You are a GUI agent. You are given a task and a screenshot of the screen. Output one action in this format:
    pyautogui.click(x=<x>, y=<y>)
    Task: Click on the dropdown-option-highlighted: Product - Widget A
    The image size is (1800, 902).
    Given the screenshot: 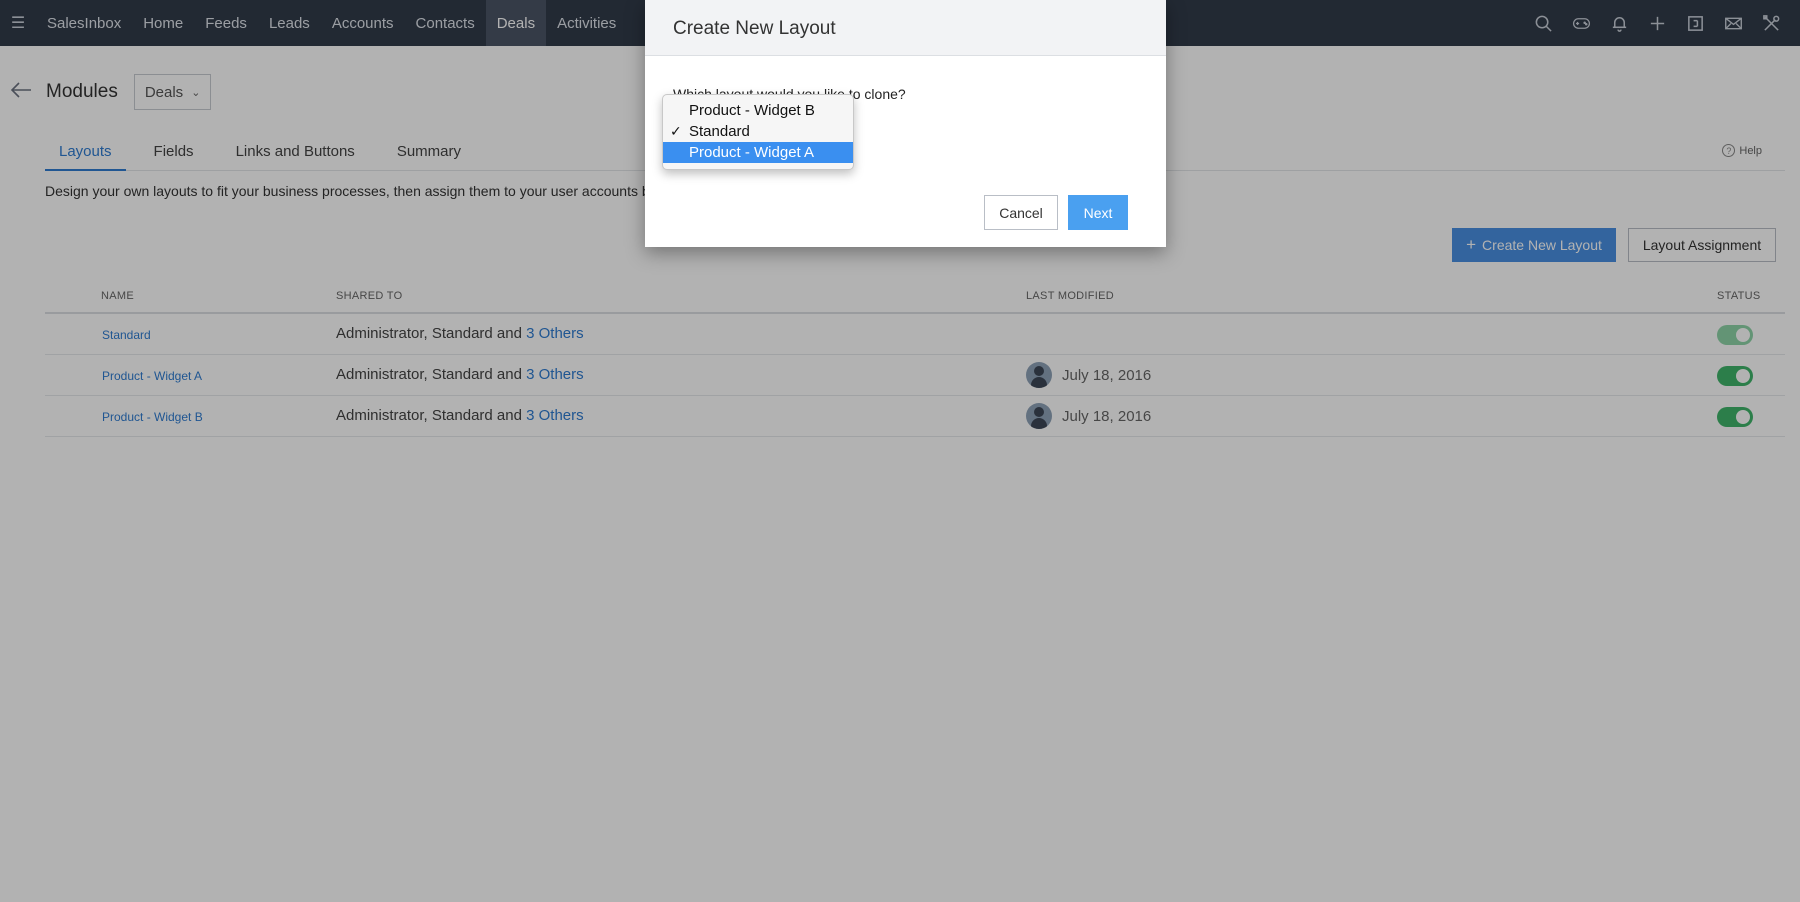 What is the action you would take?
    pyautogui.click(x=758, y=152)
    